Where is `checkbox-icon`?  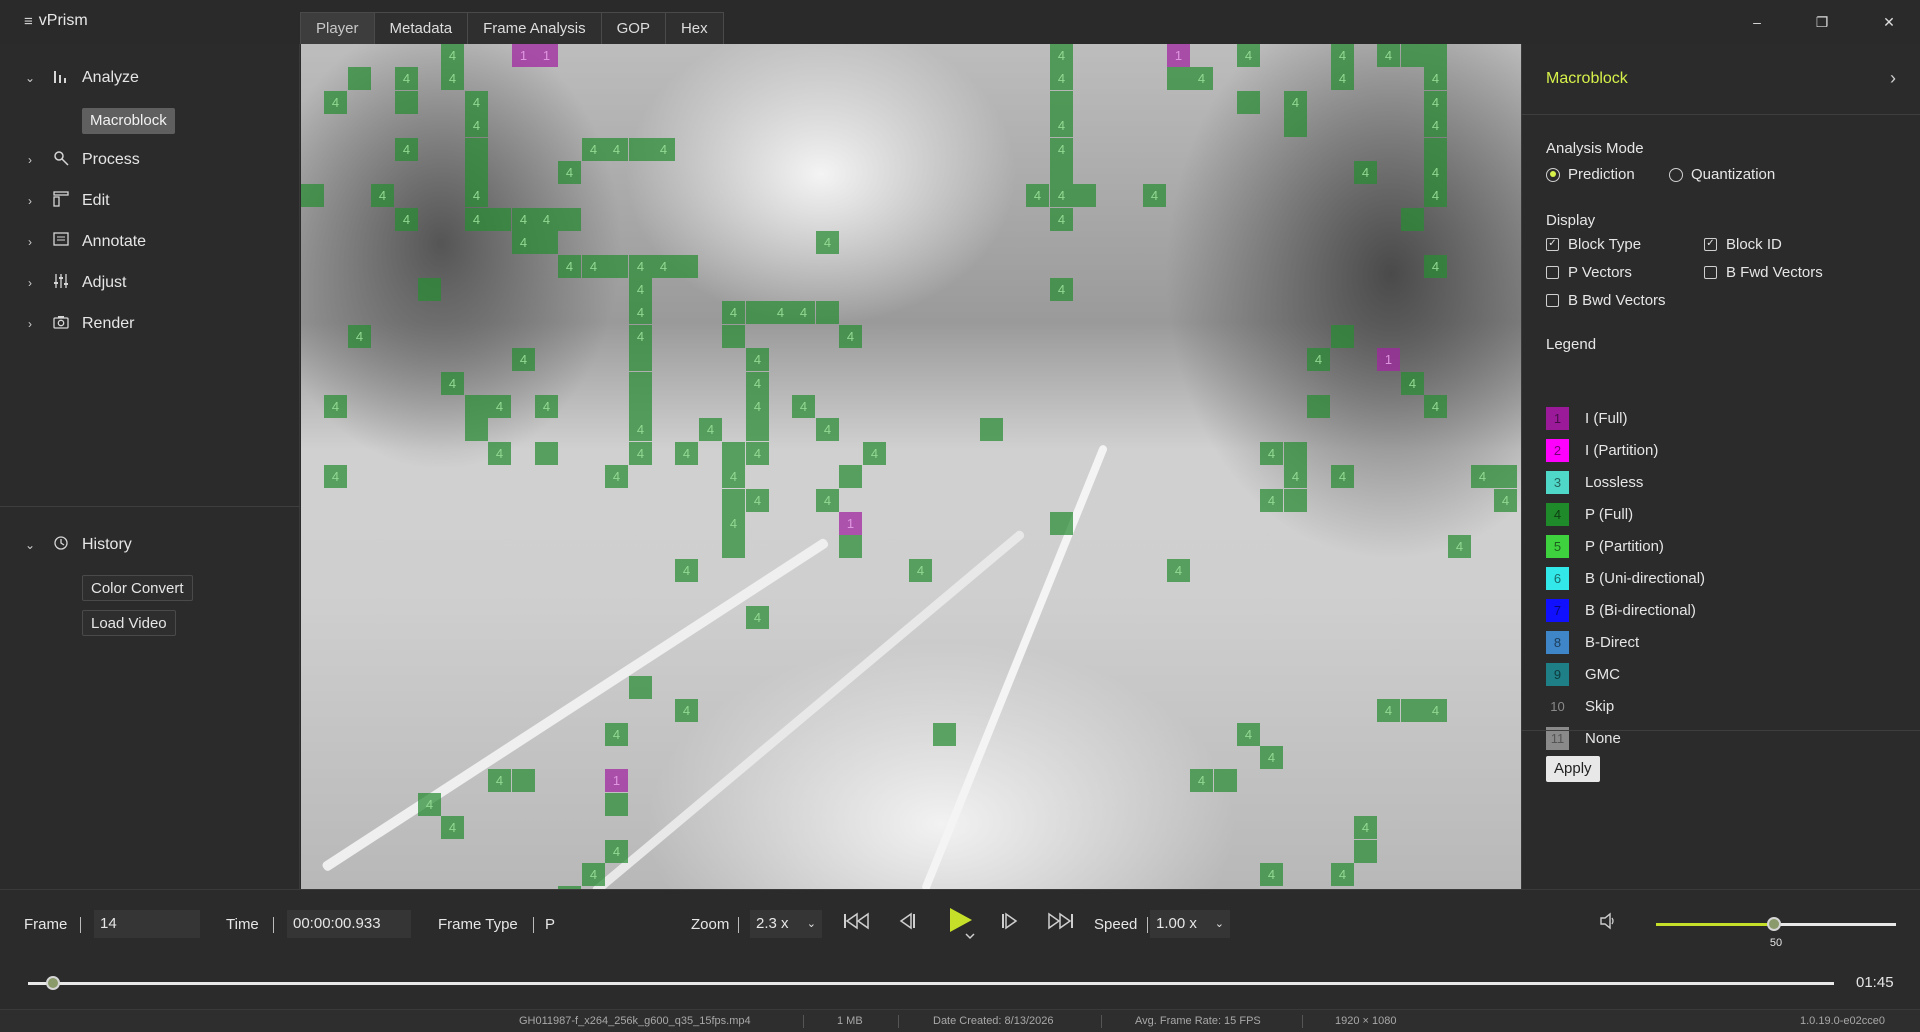
checkbox-icon is located at coordinates (1552, 300).